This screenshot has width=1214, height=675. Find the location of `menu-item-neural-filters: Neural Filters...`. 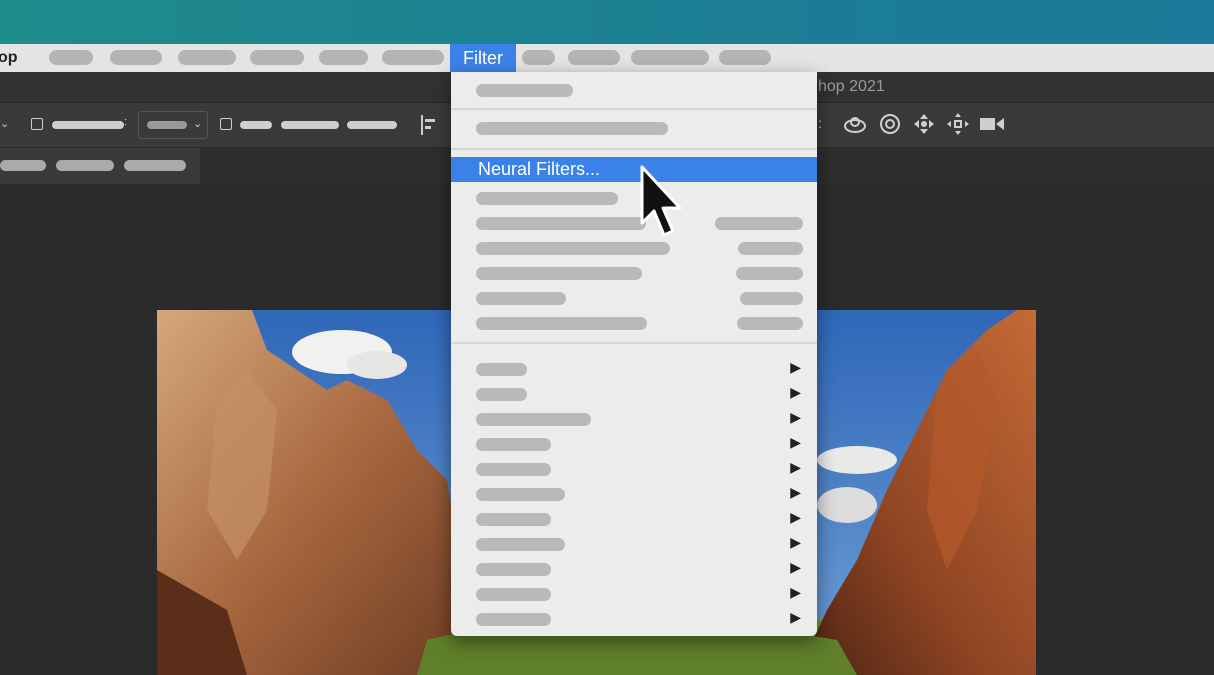

menu-item-neural-filters: Neural Filters... is located at coordinates (634, 169).